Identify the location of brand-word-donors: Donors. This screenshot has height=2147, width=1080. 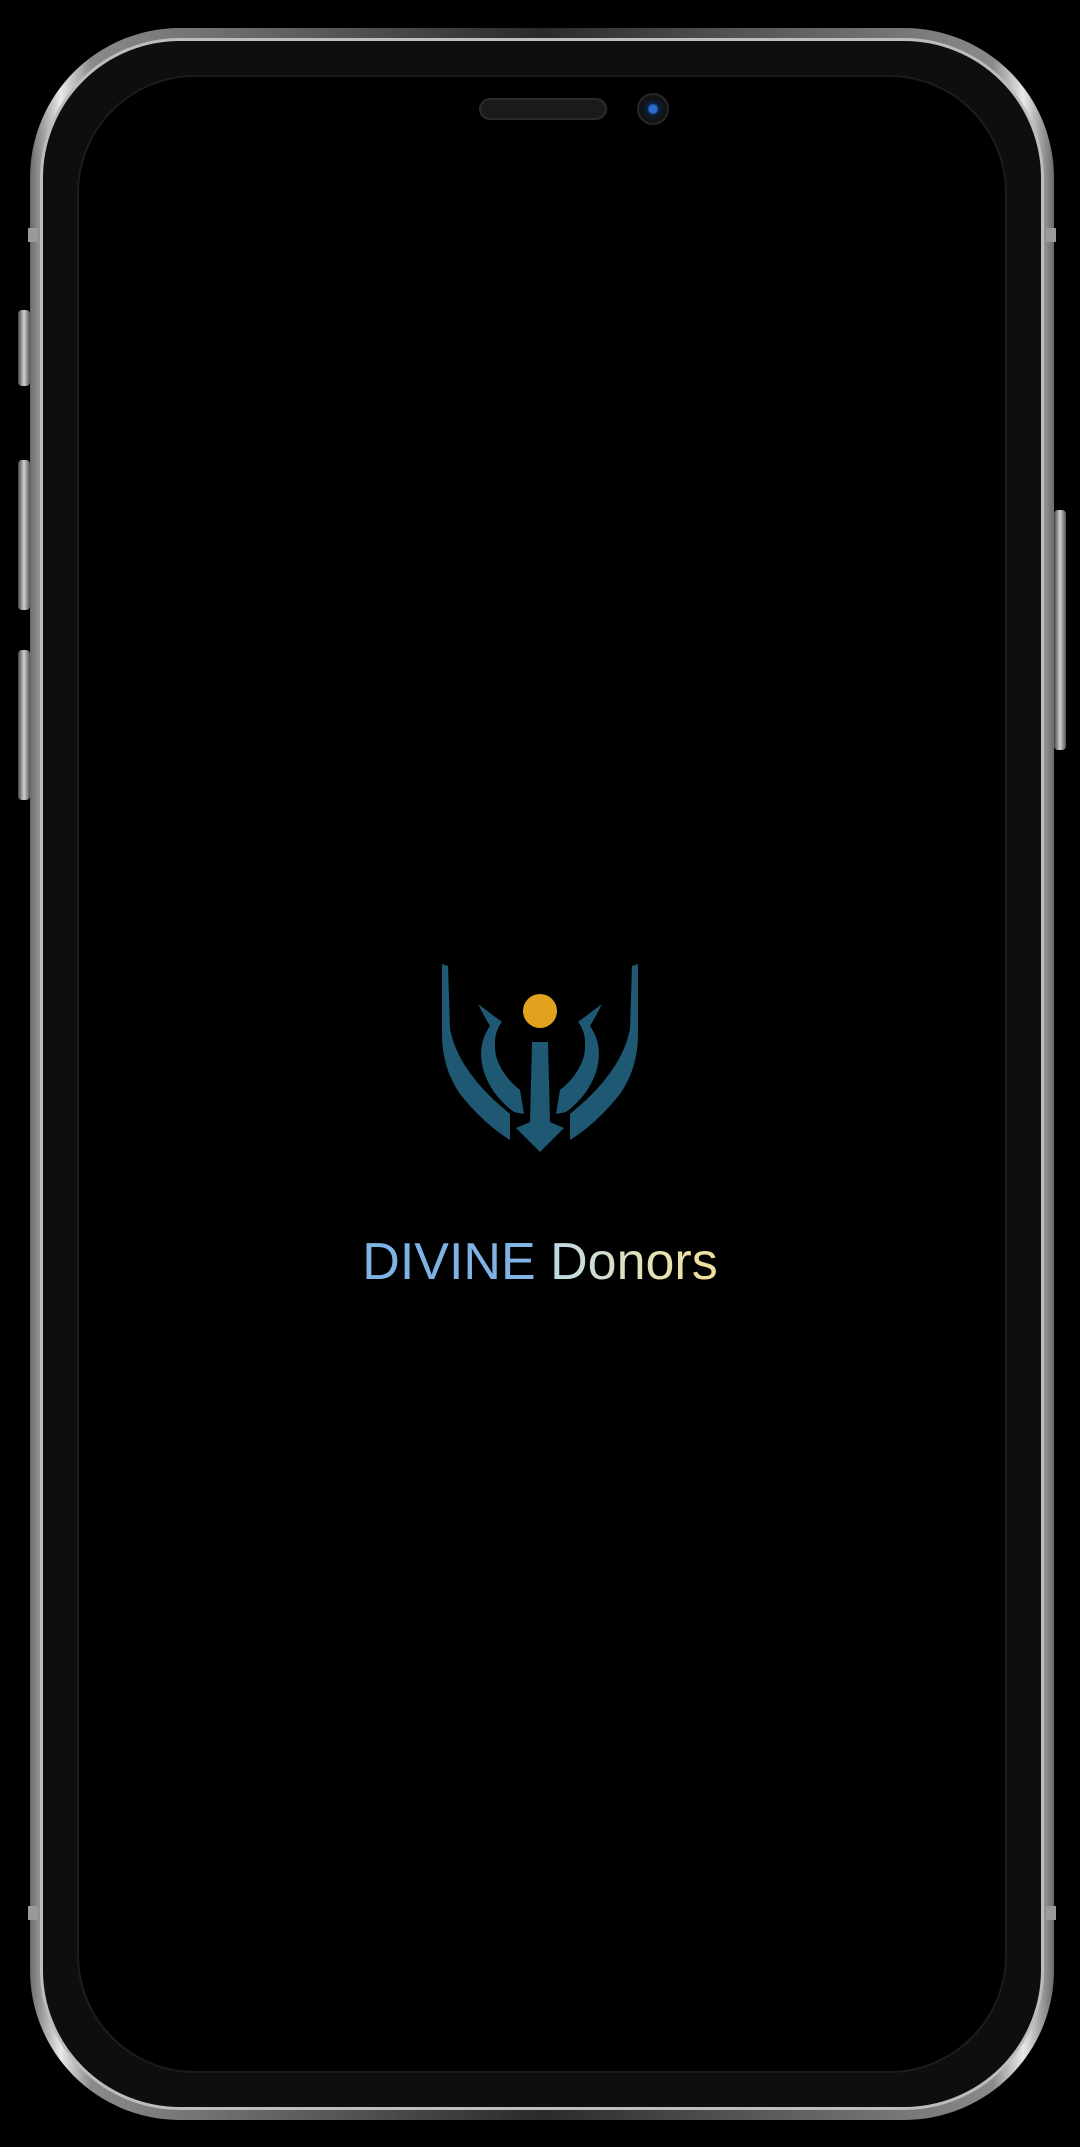
(634, 1262).